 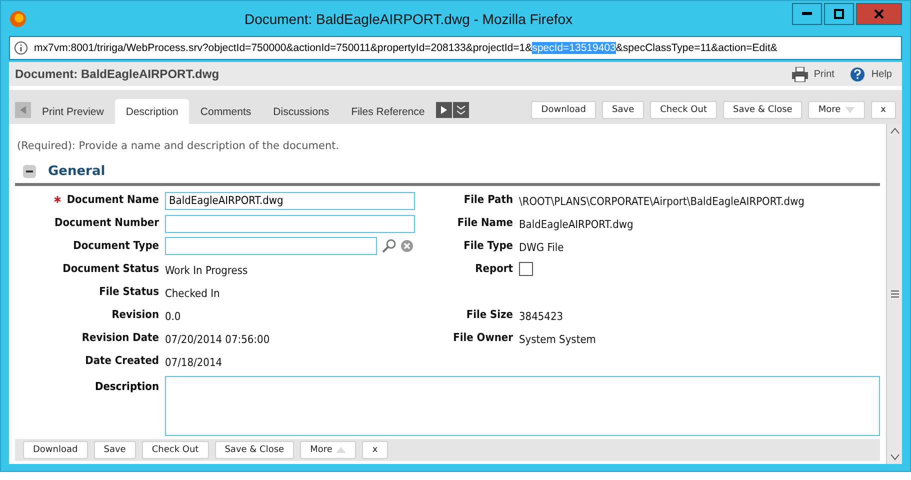 I want to click on field-value: 07/20/2014 07:56:00, so click(x=217, y=339).